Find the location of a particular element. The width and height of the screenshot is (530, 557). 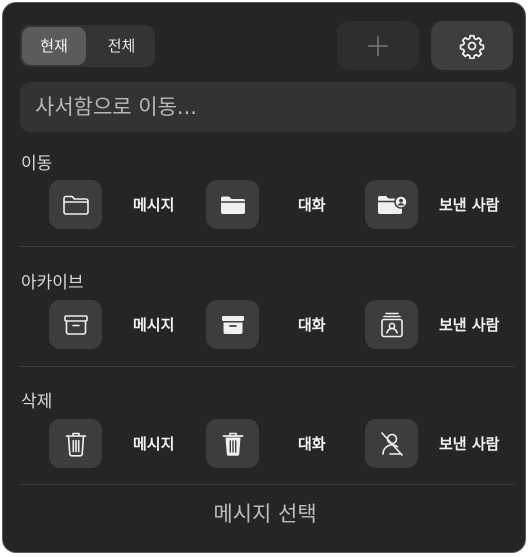

add-button is located at coordinates (378, 45).